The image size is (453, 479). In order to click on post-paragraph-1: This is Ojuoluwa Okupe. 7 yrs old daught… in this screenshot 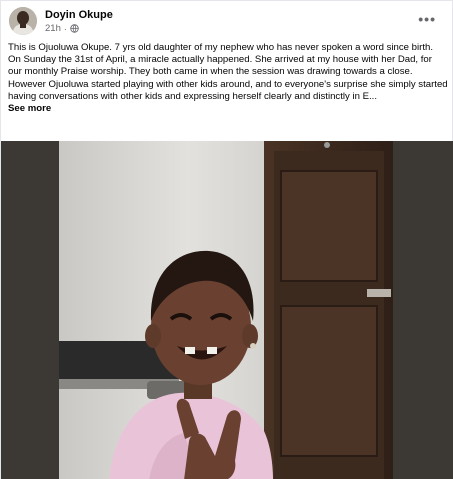, I will do `click(221, 60)`.